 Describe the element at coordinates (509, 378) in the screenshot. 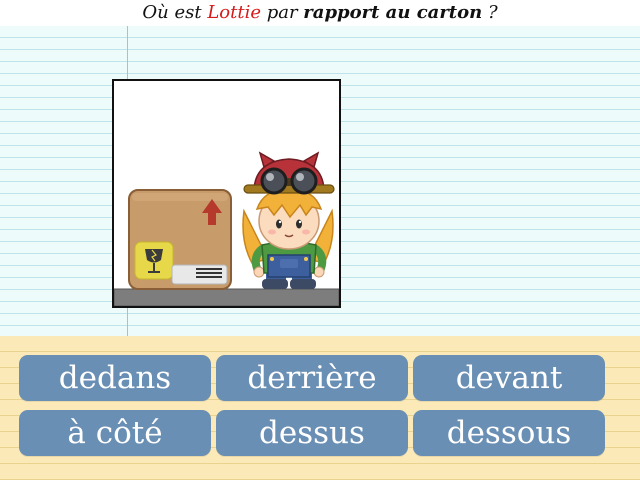

I see `answer-button-devant: devant` at that location.